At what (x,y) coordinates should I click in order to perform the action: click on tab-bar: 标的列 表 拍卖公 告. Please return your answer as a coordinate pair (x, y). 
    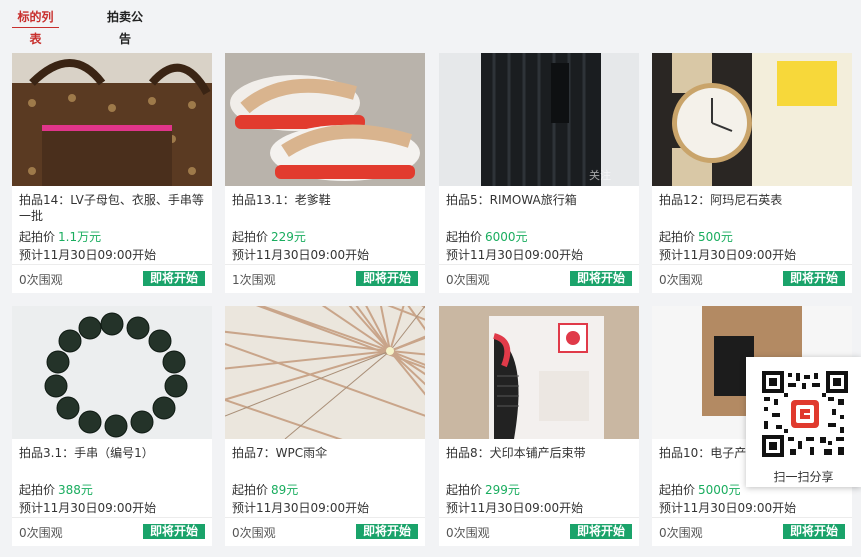
    Looking at the image, I should click on (430, 26).